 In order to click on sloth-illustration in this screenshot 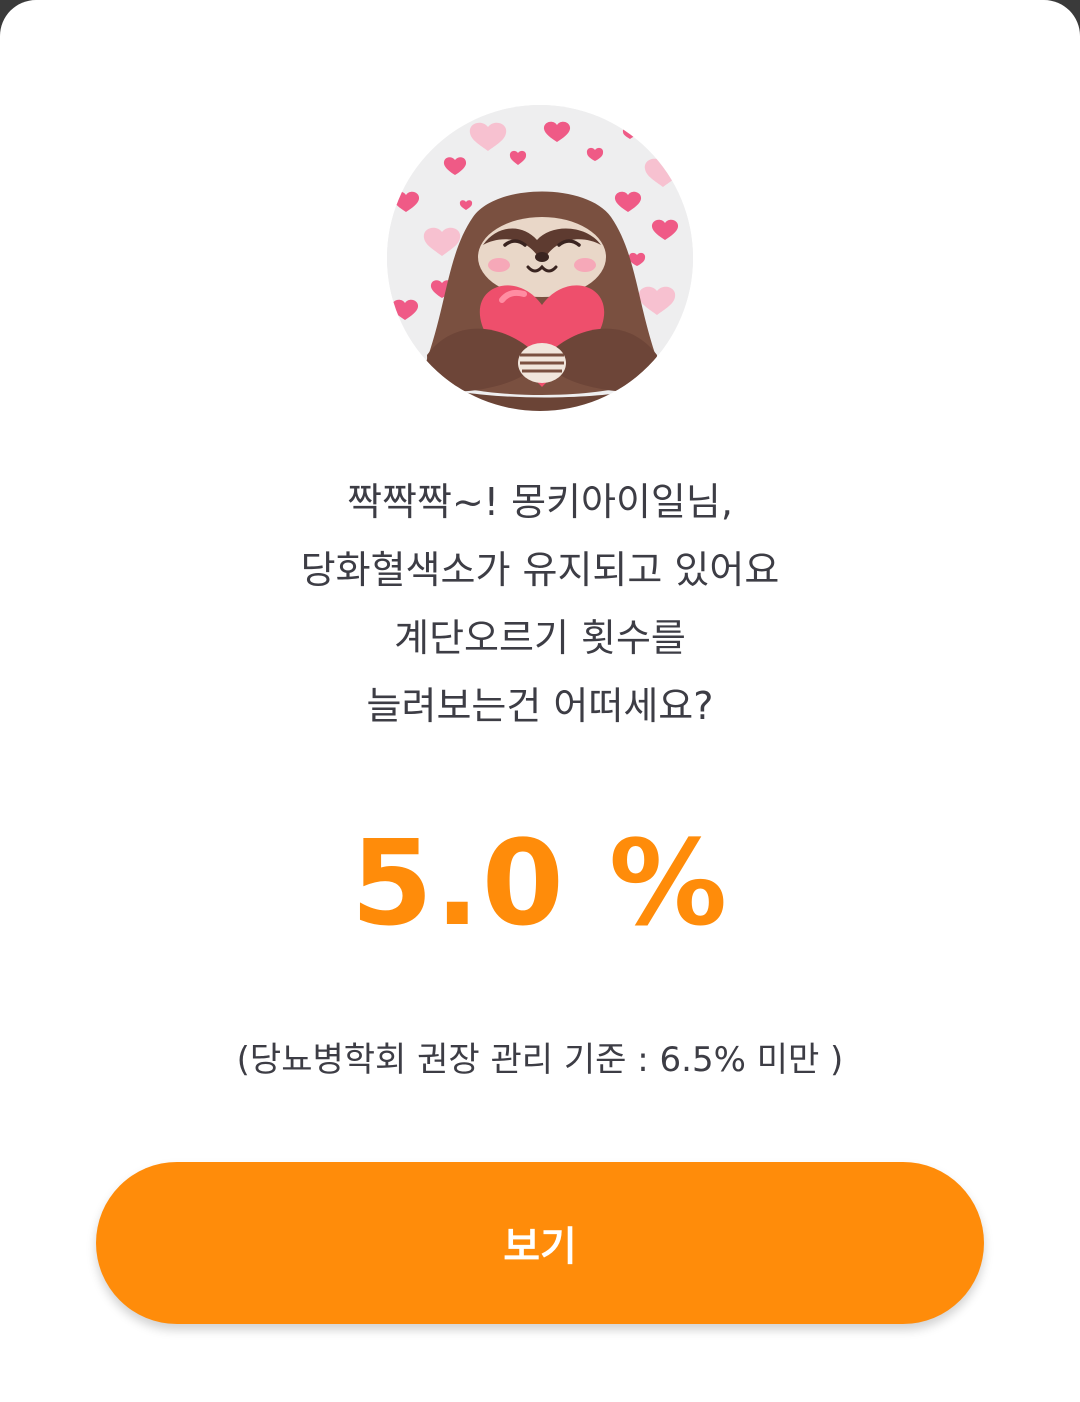, I will do `click(540, 258)`.